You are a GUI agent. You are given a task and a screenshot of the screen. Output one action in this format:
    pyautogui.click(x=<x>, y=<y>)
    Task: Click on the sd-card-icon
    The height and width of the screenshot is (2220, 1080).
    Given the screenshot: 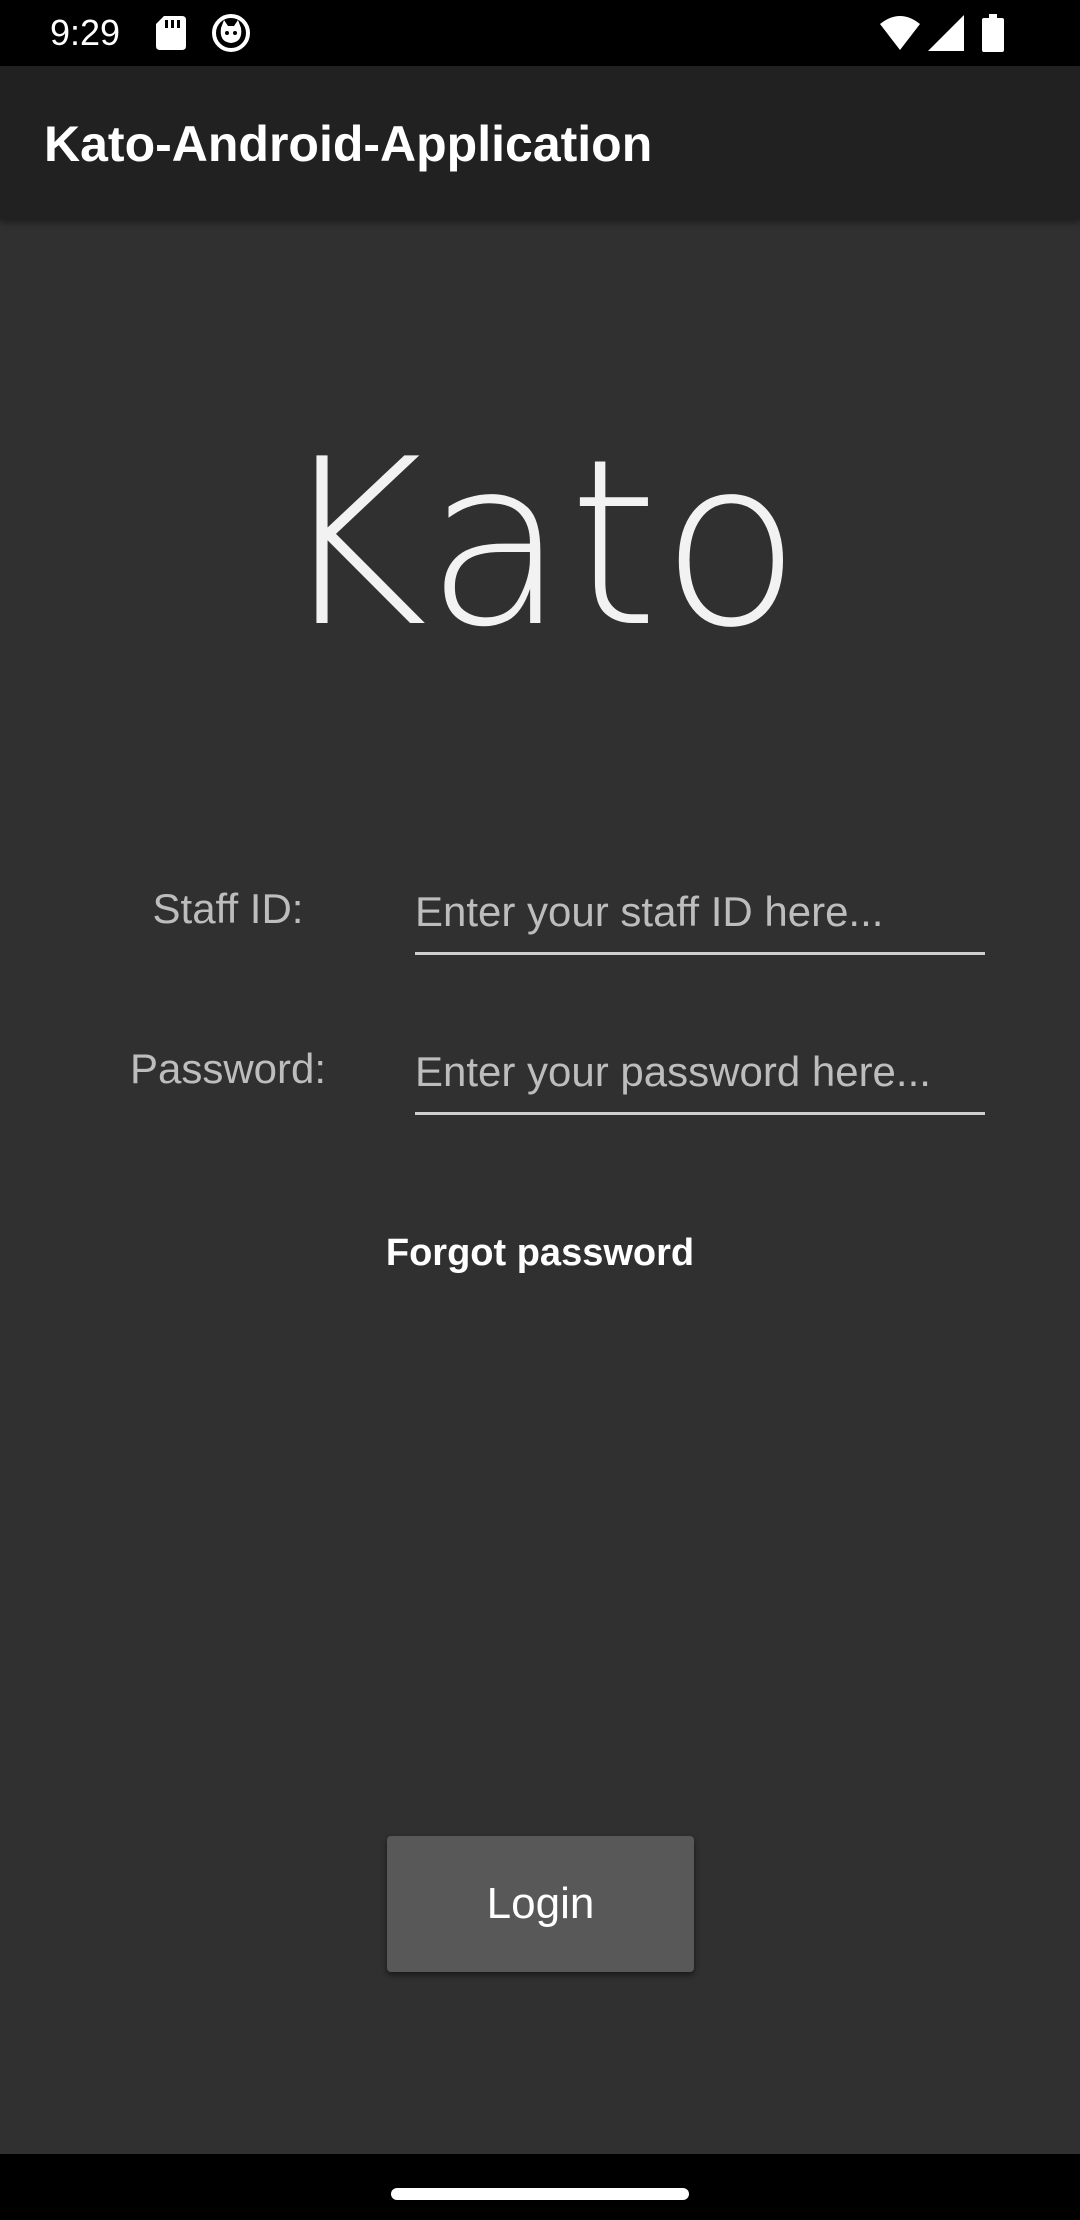 What is the action you would take?
    pyautogui.click(x=171, y=33)
    